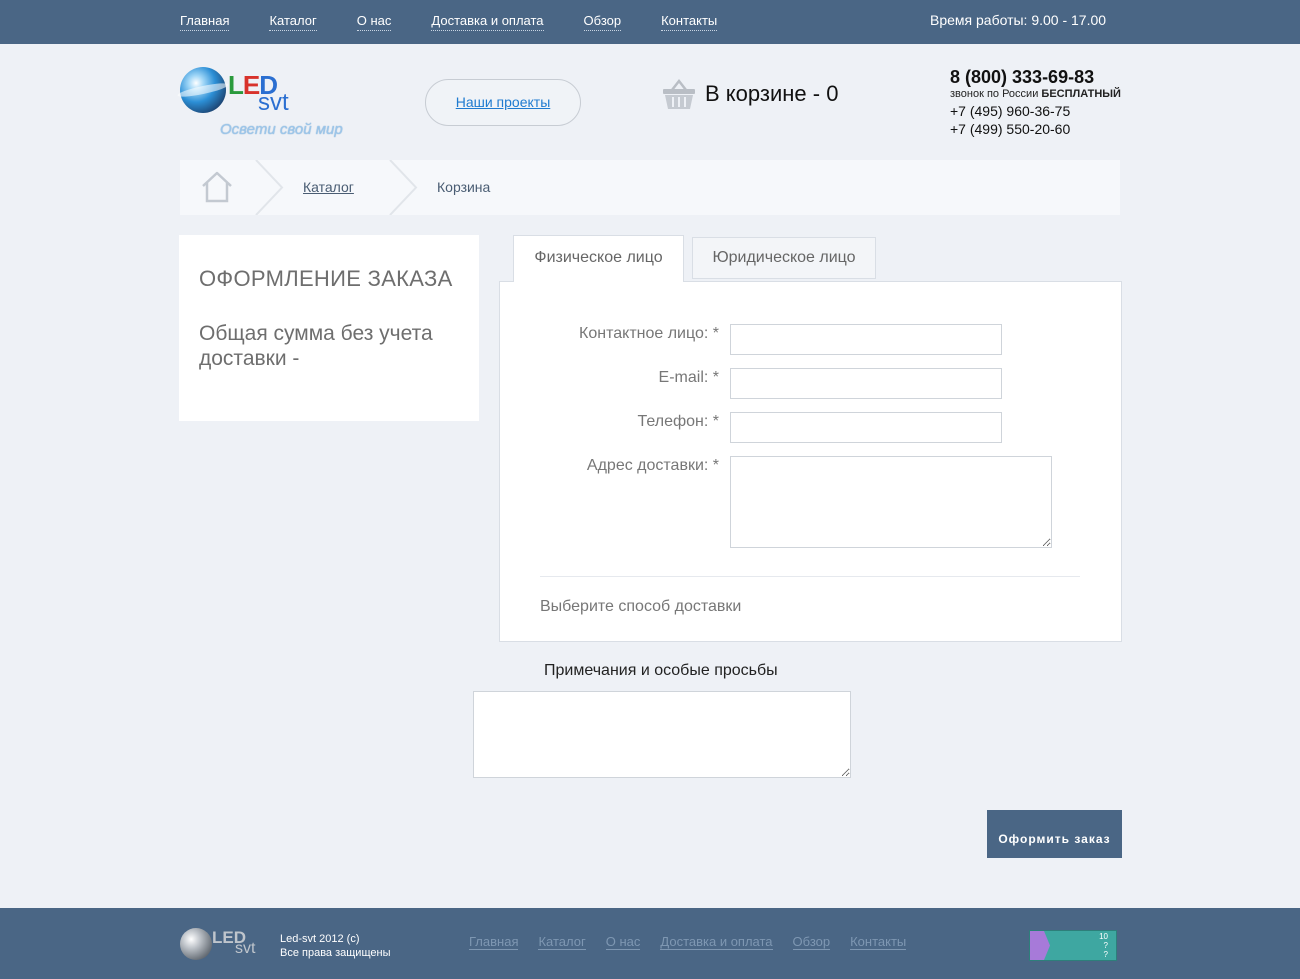  What do you see at coordinates (205, 22) in the screenshot?
I see `top-nav-home: Главная` at bounding box center [205, 22].